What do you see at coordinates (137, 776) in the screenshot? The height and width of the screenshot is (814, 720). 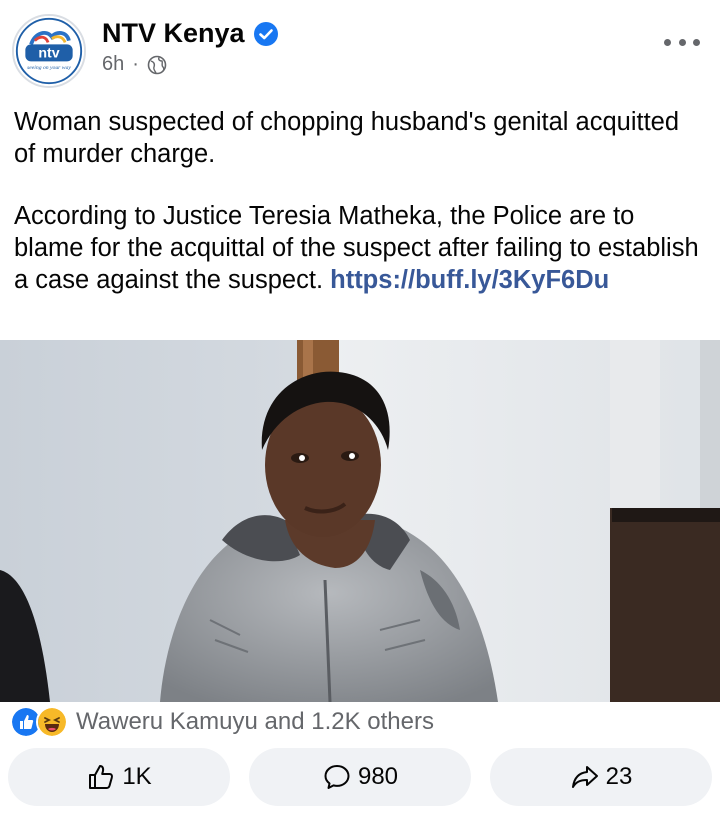 I see `like-count: 1K` at bounding box center [137, 776].